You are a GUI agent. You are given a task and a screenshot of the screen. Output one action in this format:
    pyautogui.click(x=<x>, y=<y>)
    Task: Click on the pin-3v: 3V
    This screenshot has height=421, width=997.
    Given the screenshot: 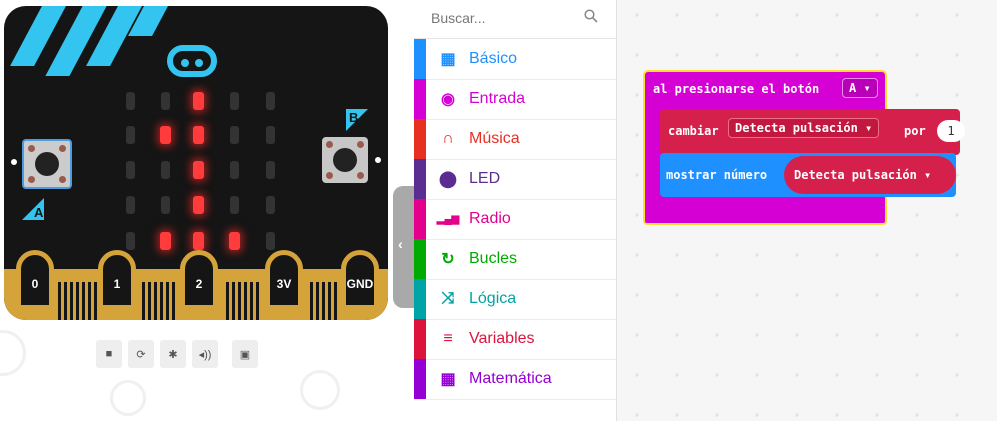 What is the action you would take?
    pyautogui.click(x=284, y=280)
    